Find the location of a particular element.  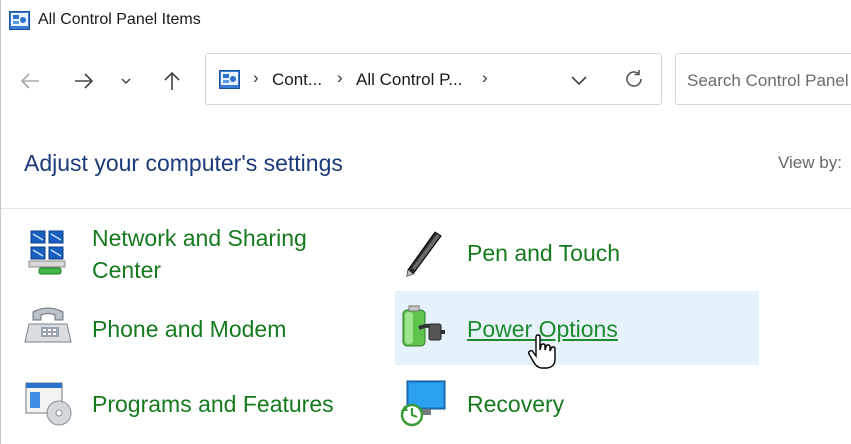

item-label: Network and Sharing is located at coordinates (199, 238).